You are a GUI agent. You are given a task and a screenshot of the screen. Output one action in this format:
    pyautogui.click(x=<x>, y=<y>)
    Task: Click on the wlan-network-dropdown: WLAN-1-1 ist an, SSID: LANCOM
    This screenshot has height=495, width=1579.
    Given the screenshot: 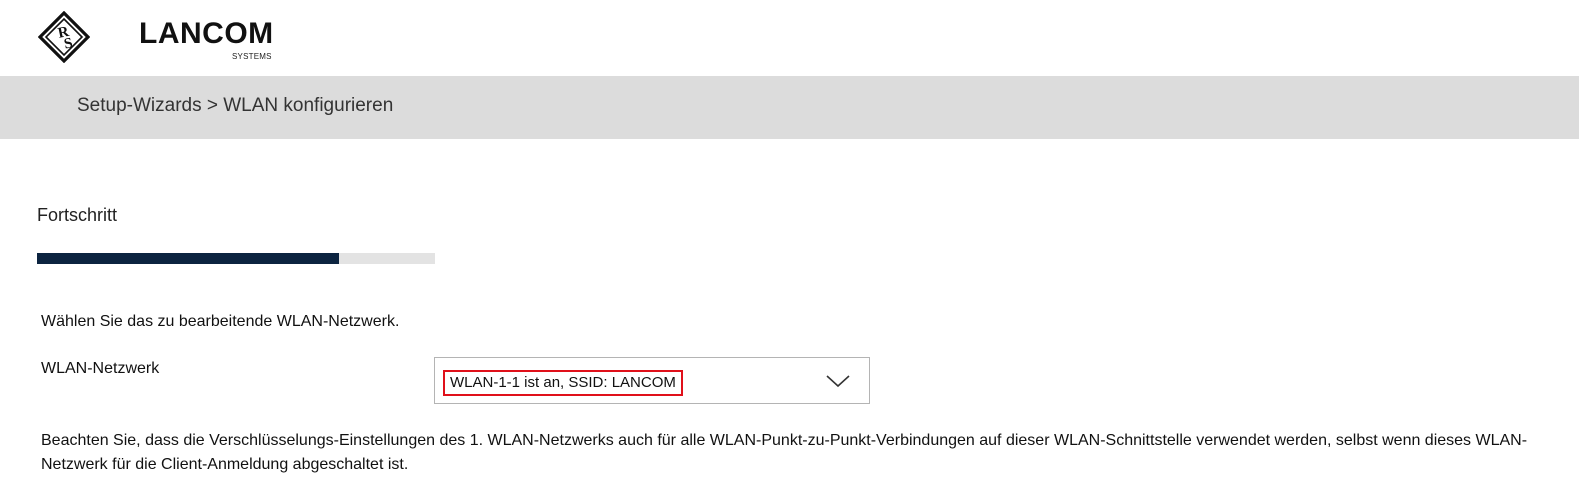 What is the action you would take?
    pyautogui.click(x=652, y=380)
    